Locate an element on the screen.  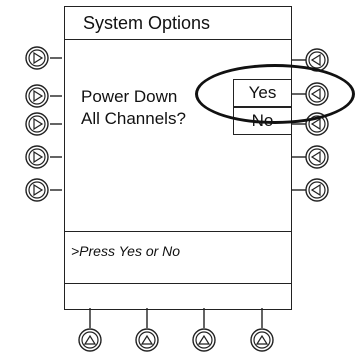
screen-title: System Options is located at coordinates (147, 23).